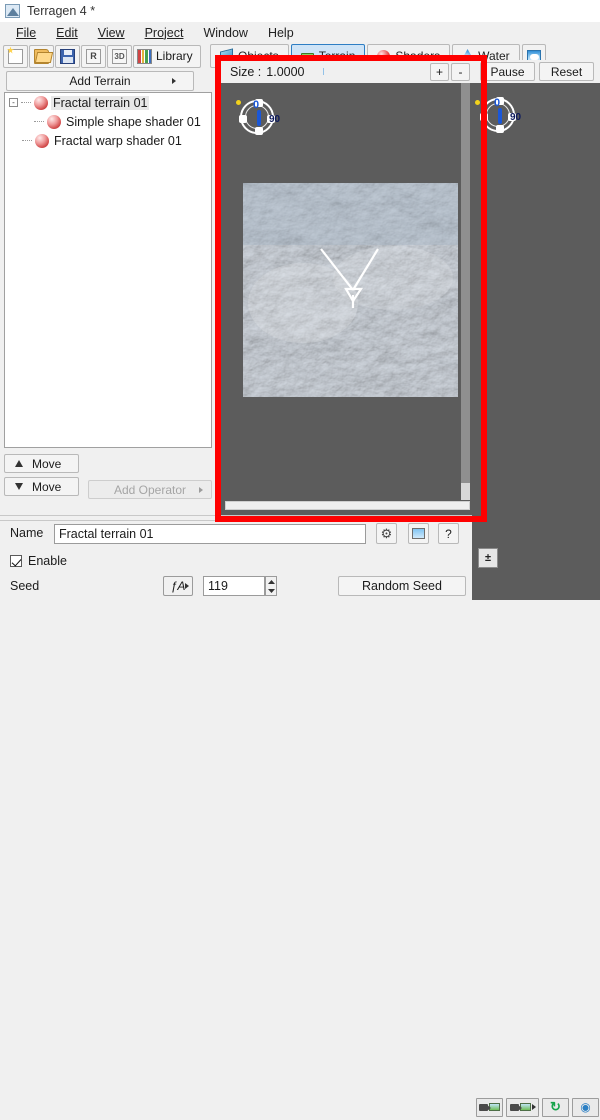 The image size is (600, 1120). I want to click on question-mark-icon: ?, so click(448, 533).